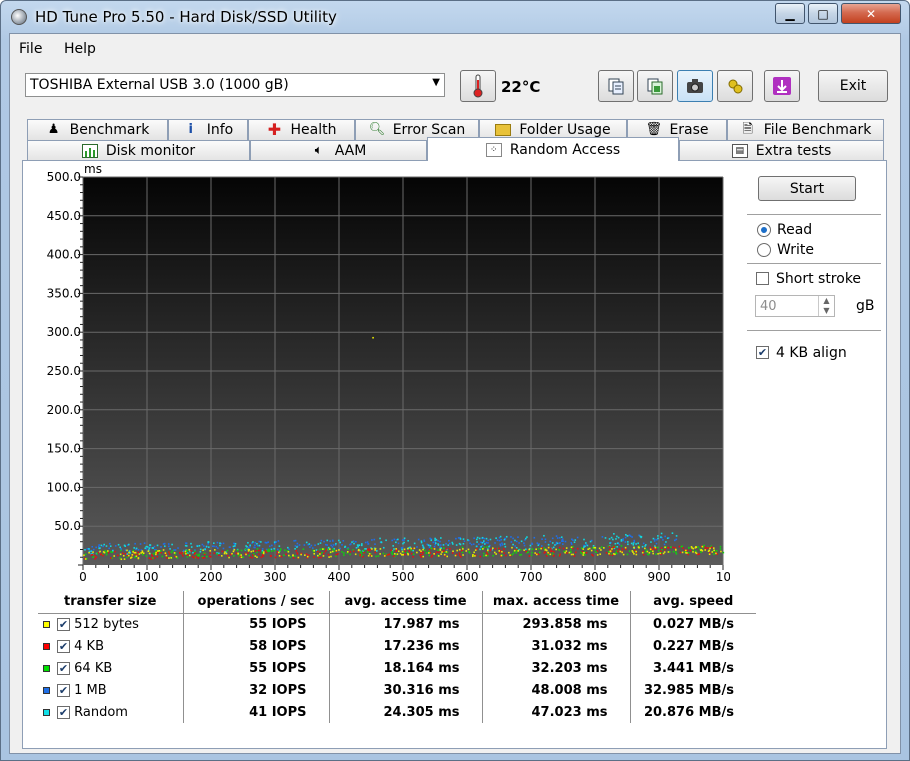 The width and height of the screenshot is (910, 761). I want to click on tab-extra-tests: ▤ Extra tests, so click(781, 150).